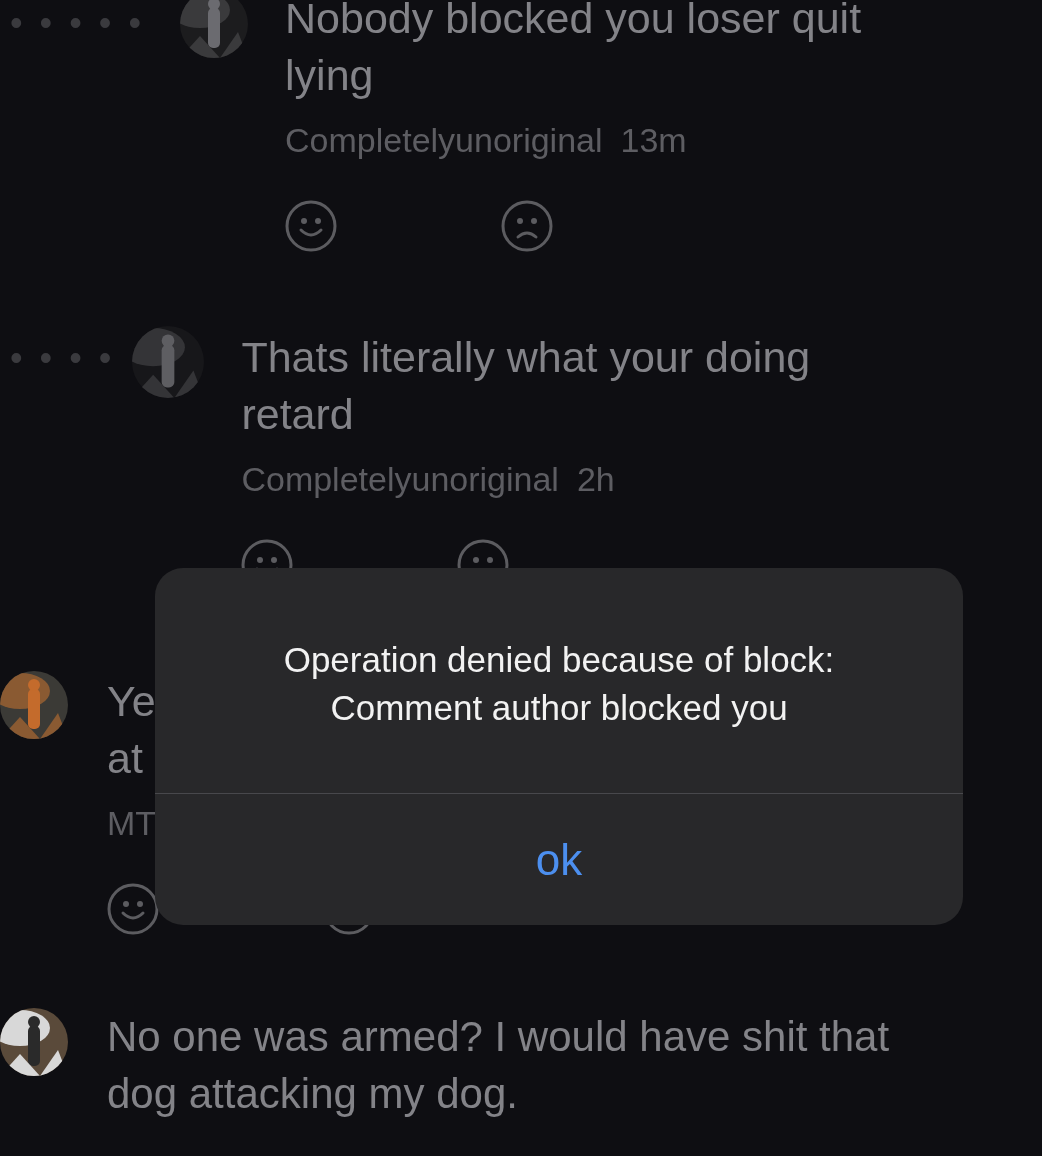  Describe the element at coordinates (498, 1037) in the screenshot. I see `comment-text: No one was armed? I would have shit that` at that location.